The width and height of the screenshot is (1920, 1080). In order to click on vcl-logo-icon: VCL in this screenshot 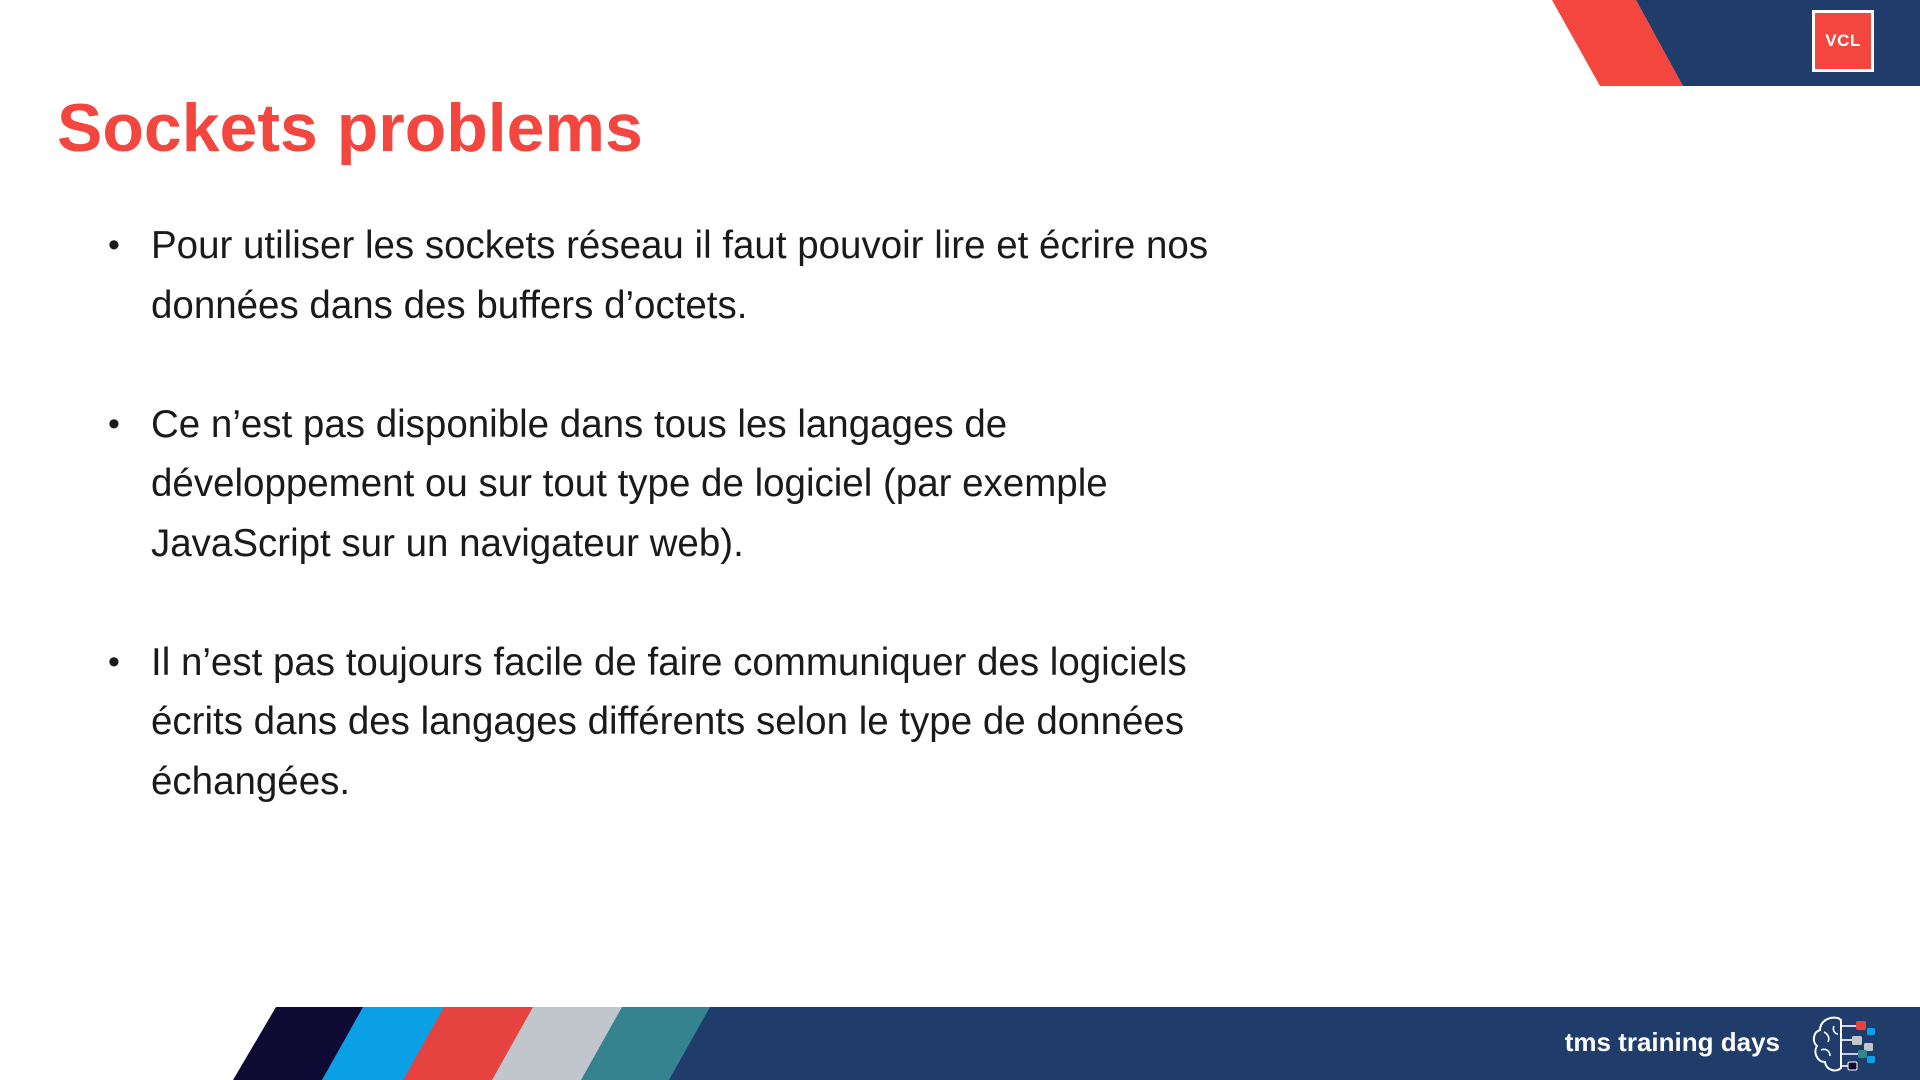, I will do `click(1843, 41)`.